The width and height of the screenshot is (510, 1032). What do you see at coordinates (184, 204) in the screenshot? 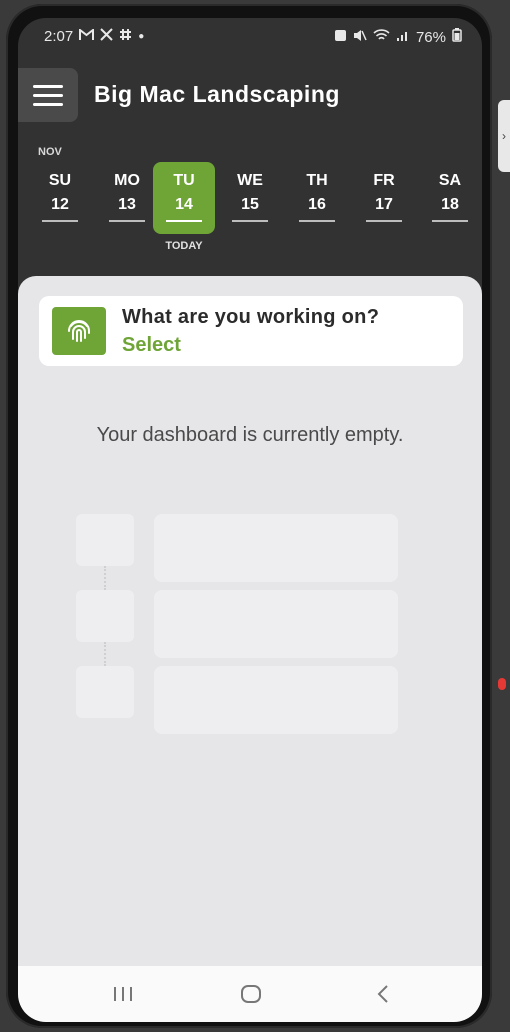
I see `day-number: 14` at bounding box center [184, 204].